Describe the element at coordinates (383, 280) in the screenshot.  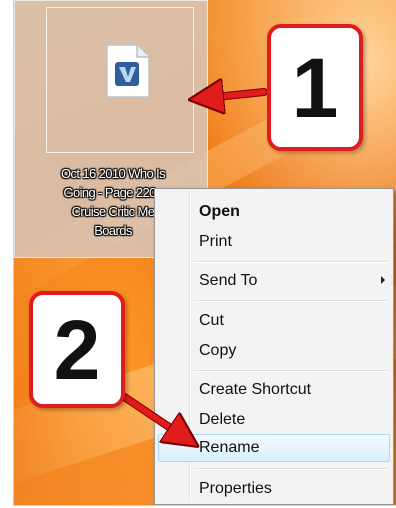
I see `submenu-arrow-icon` at that location.